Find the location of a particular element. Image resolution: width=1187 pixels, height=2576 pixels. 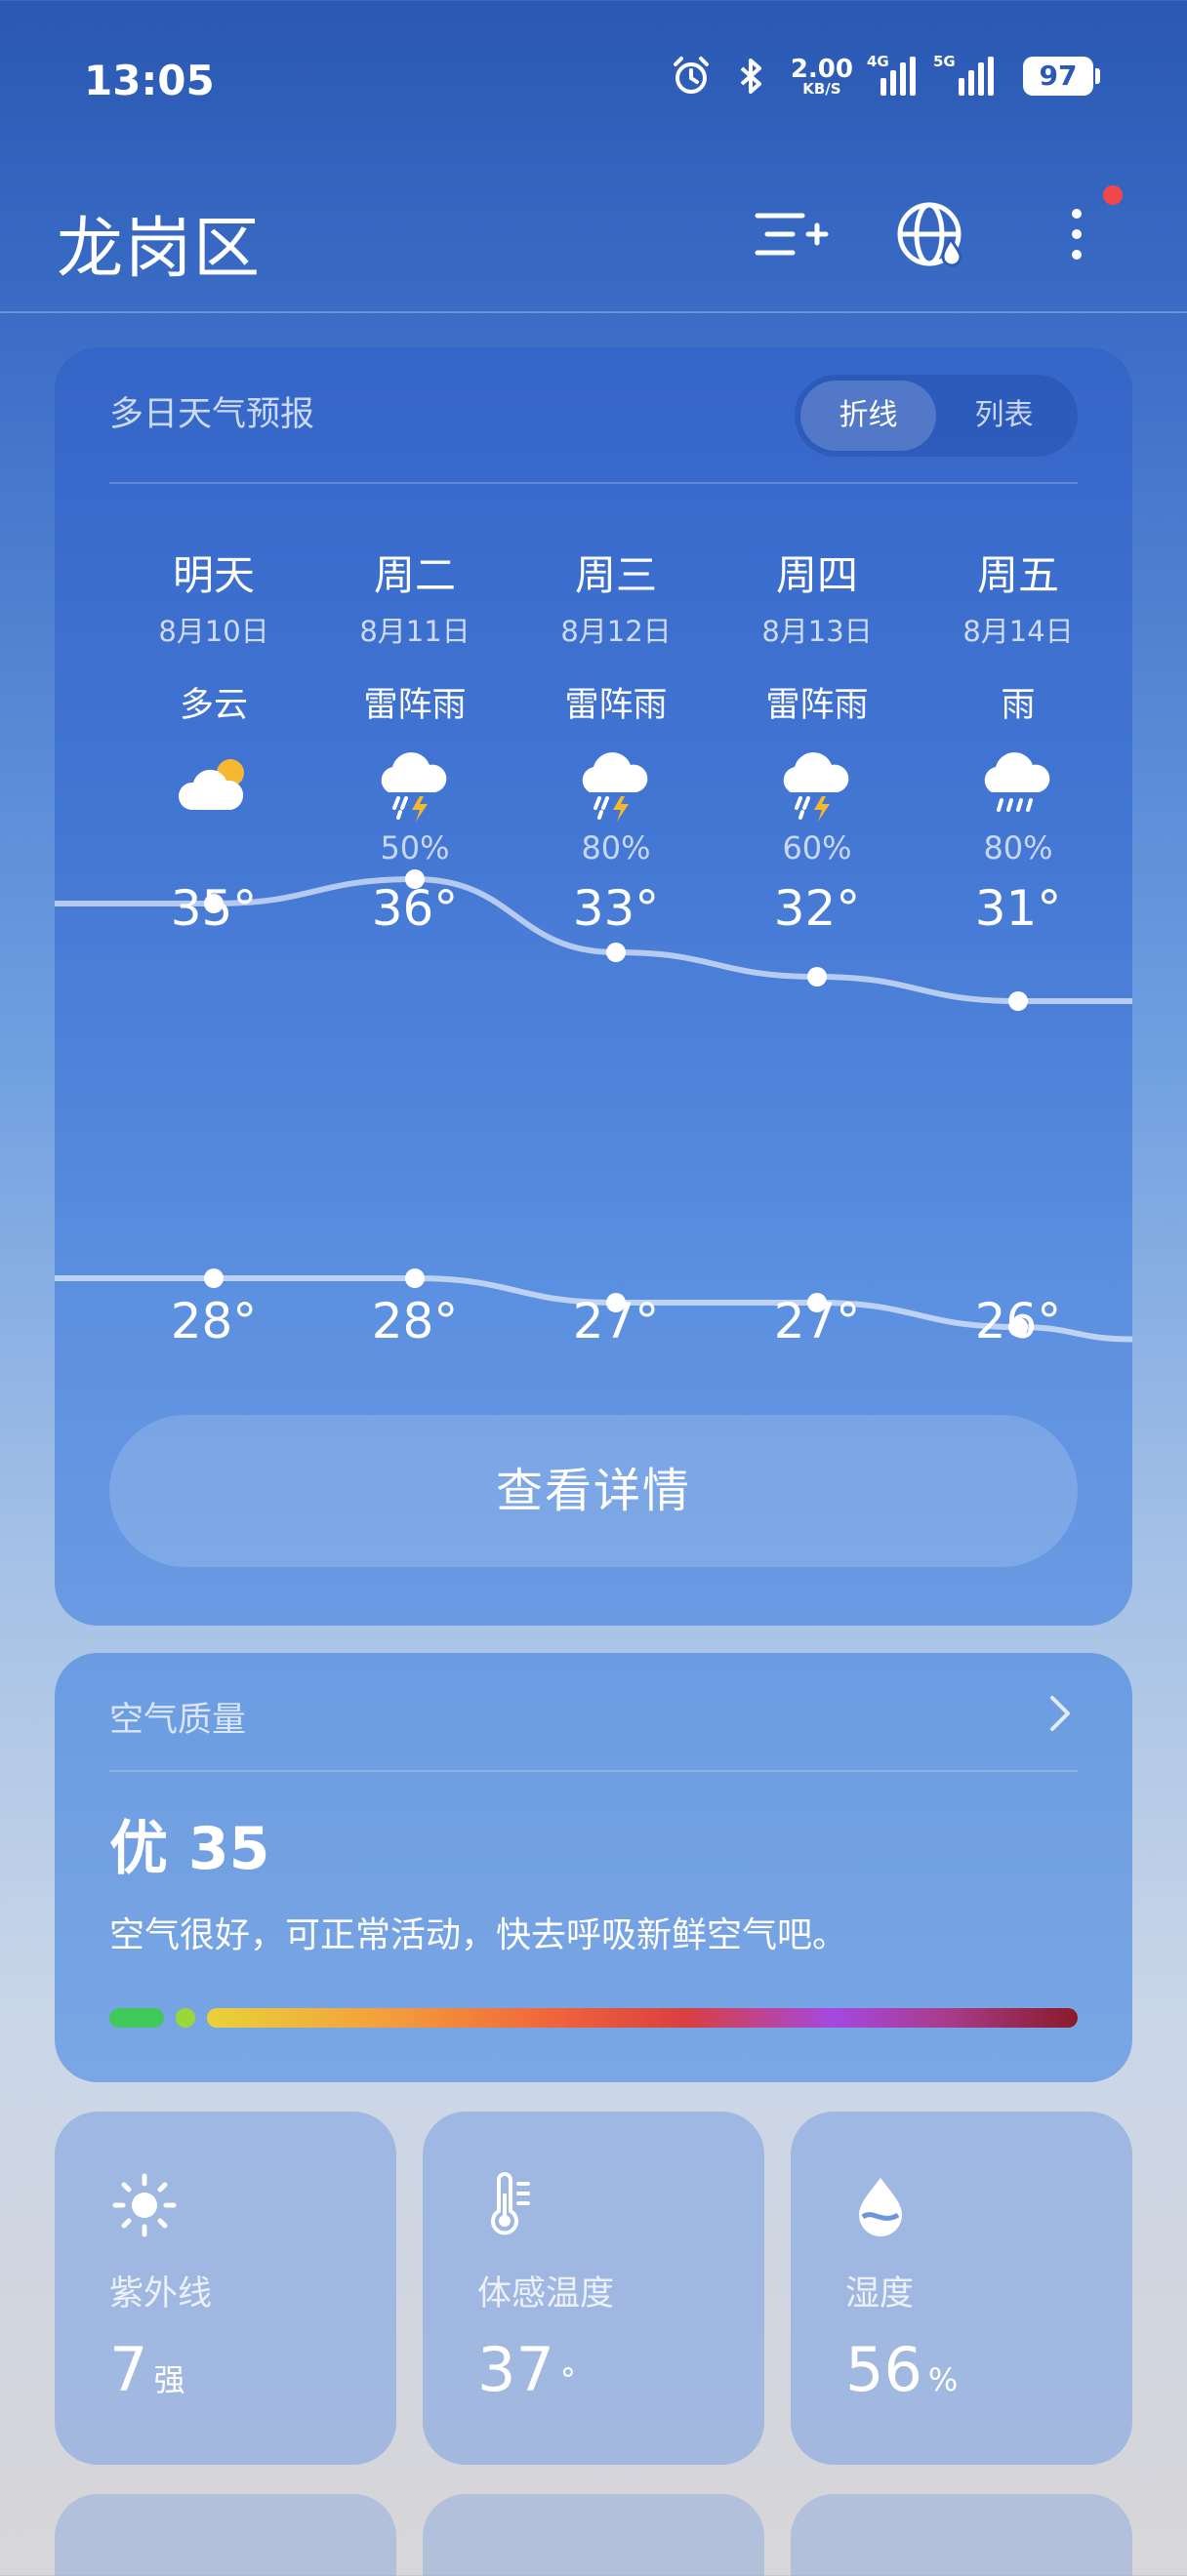

day-name: 明天 is located at coordinates (213, 575).